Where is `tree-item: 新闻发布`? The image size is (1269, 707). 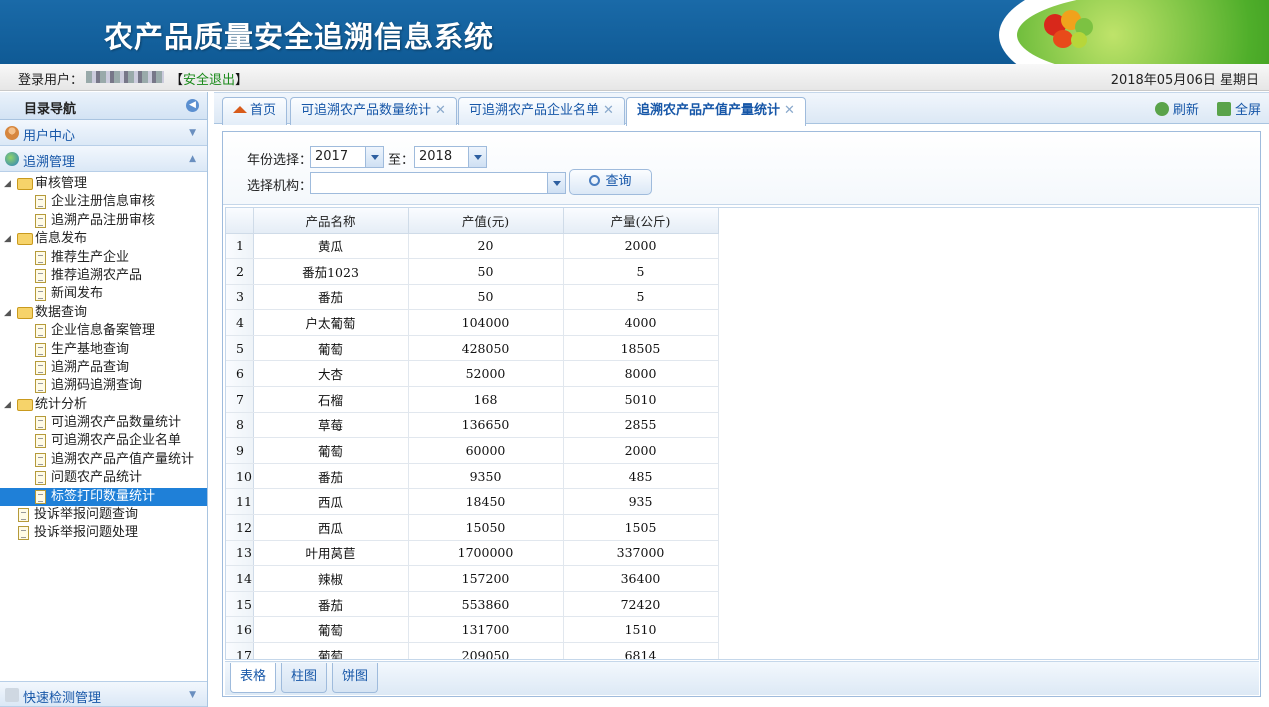
tree-item: 新闻发布 is located at coordinates (103, 294).